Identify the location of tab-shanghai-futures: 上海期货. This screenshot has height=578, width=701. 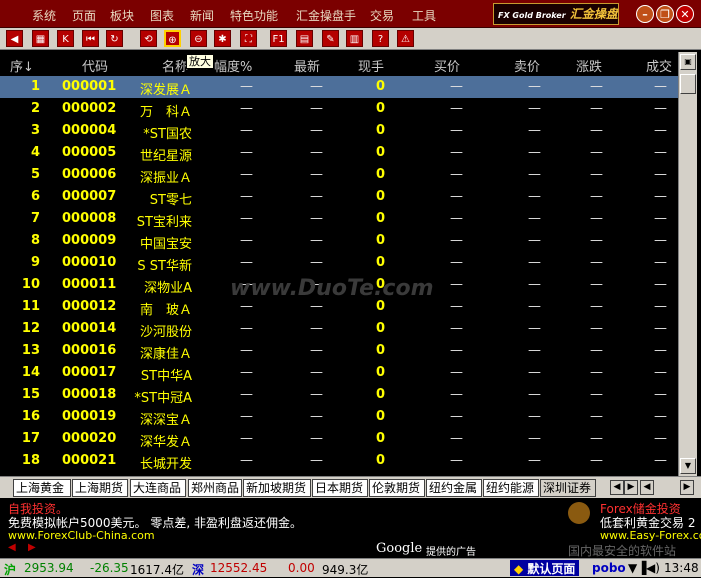
(100, 488).